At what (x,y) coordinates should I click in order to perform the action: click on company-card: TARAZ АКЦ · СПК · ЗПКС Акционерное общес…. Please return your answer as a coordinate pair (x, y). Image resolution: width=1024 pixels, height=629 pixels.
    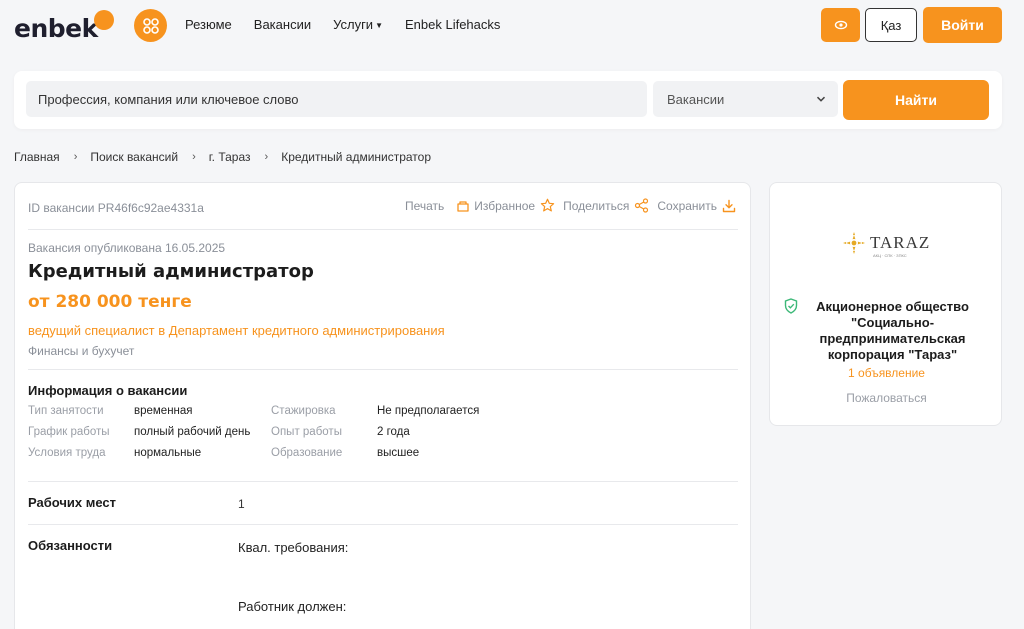
    Looking at the image, I should click on (885, 304).